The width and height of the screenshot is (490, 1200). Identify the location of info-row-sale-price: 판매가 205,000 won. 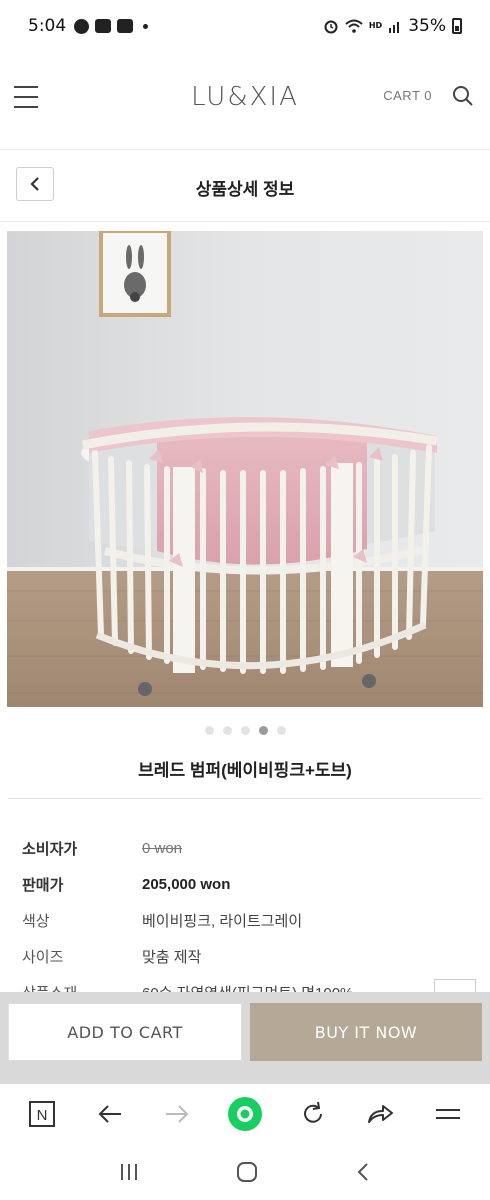
(247, 884).